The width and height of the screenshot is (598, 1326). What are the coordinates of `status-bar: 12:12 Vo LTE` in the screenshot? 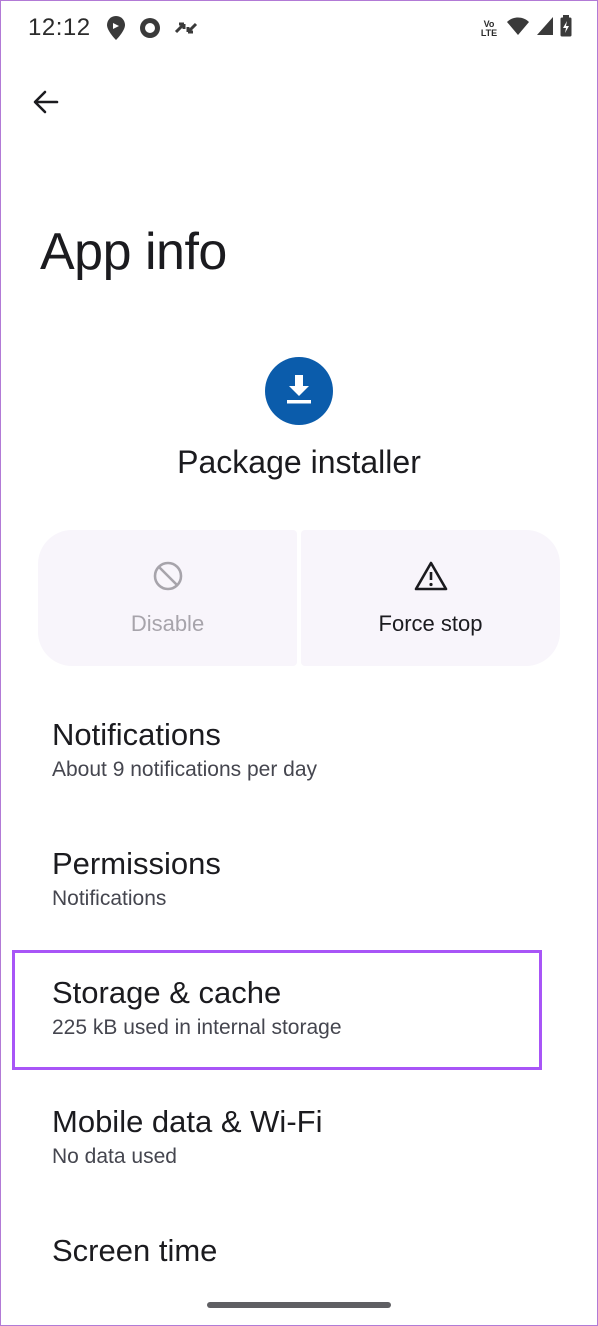 It's located at (299, 30).